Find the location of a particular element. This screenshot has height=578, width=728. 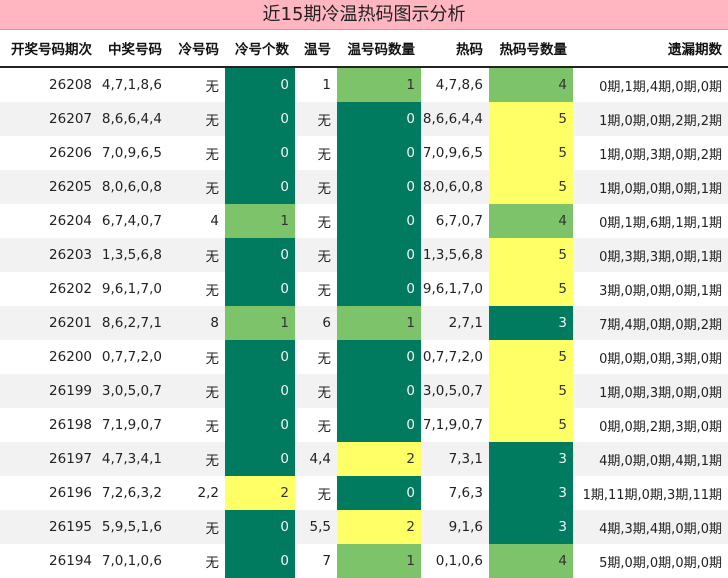

cell-missing-periods: 4期,0期,0期,4期,1期 is located at coordinates (650, 459).